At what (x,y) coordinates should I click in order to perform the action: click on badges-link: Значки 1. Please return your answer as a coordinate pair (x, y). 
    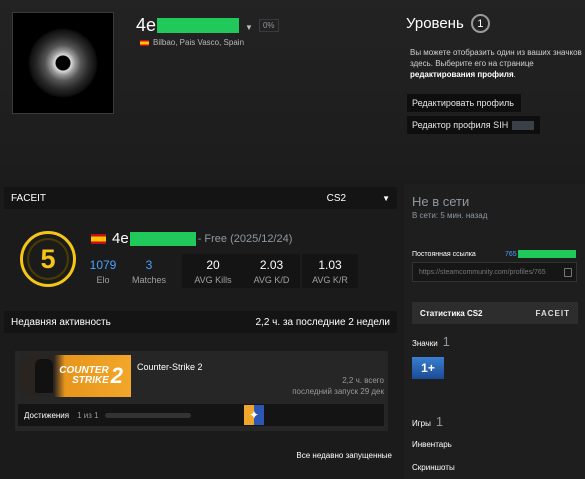
    Looking at the image, I should click on (431, 341).